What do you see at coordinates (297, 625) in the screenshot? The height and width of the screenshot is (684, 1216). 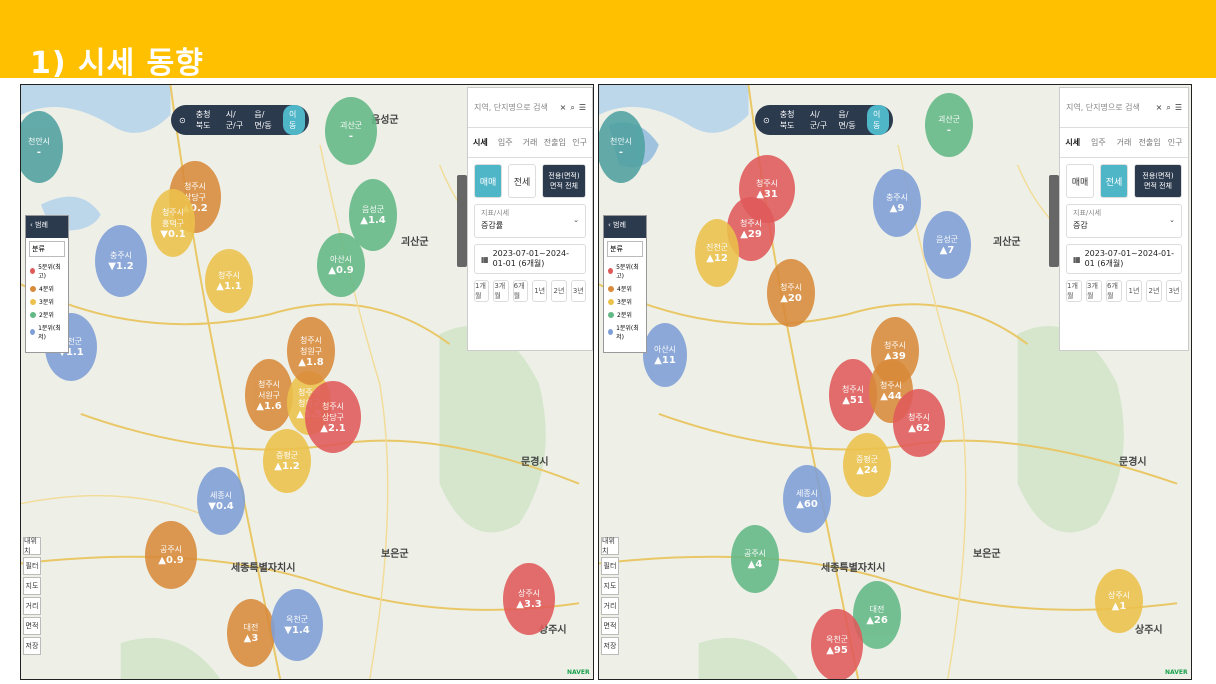 I see `region-bubble: 옥천군 ▼1.4` at bounding box center [297, 625].